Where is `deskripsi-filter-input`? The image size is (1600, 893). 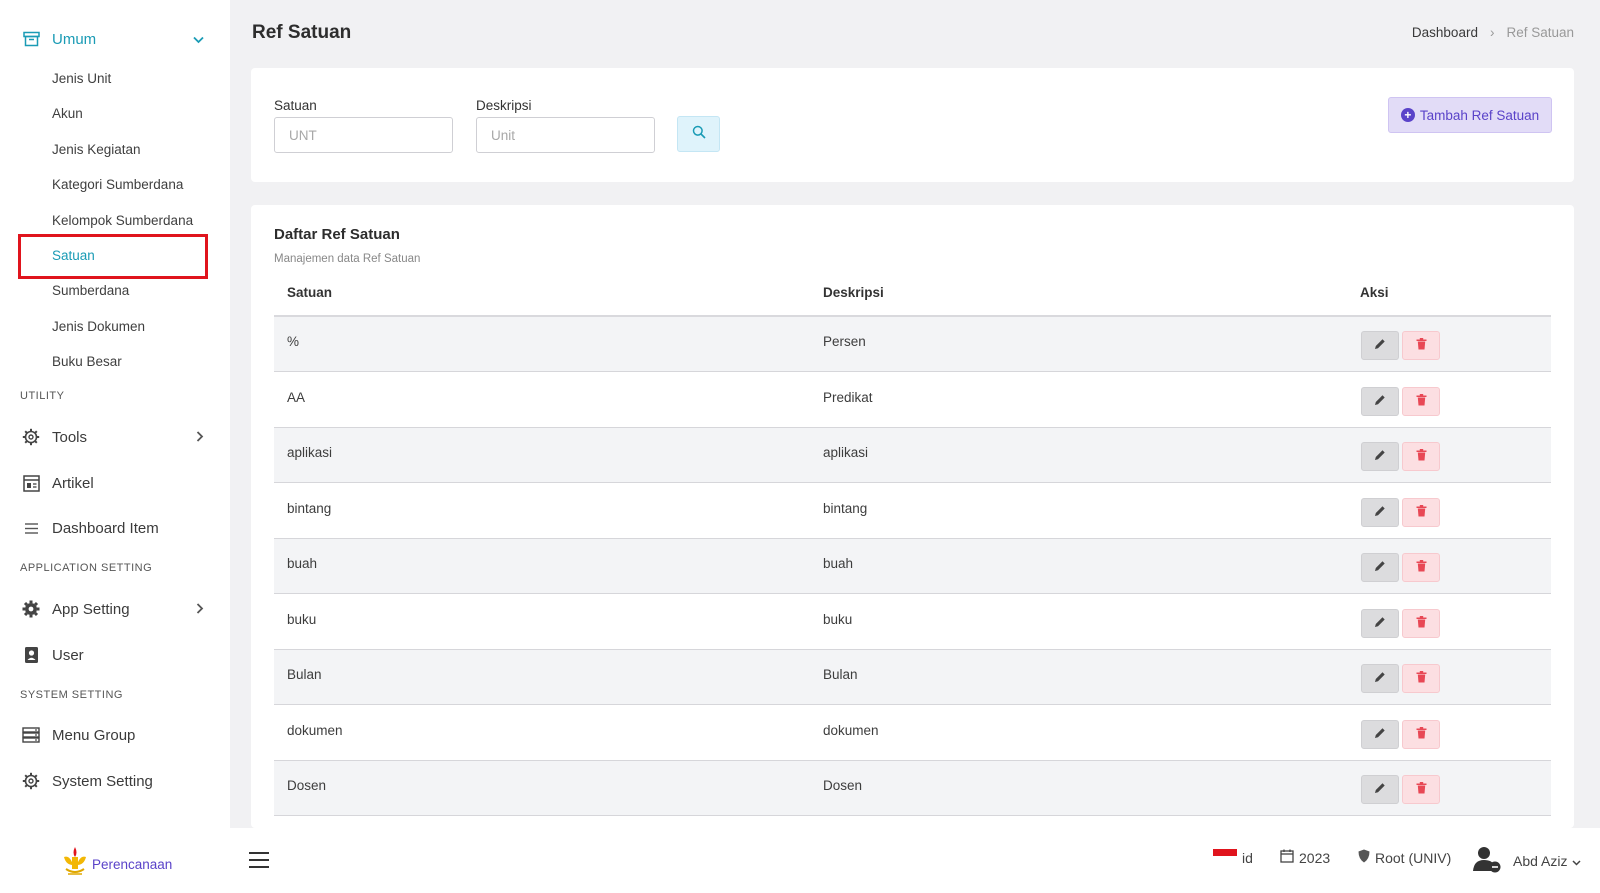
deskripsi-filter-input is located at coordinates (565, 135).